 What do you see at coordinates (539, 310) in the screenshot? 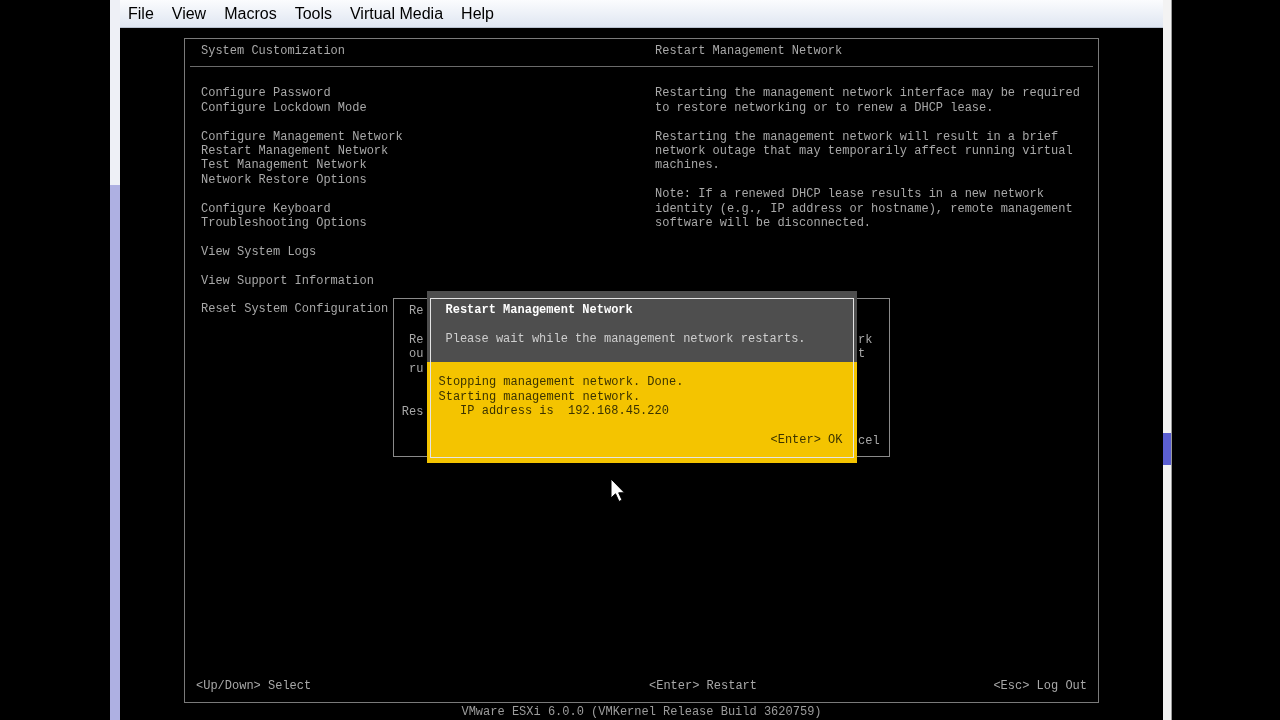
I see `dialog-title: Restart Management Network` at bounding box center [539, 310].